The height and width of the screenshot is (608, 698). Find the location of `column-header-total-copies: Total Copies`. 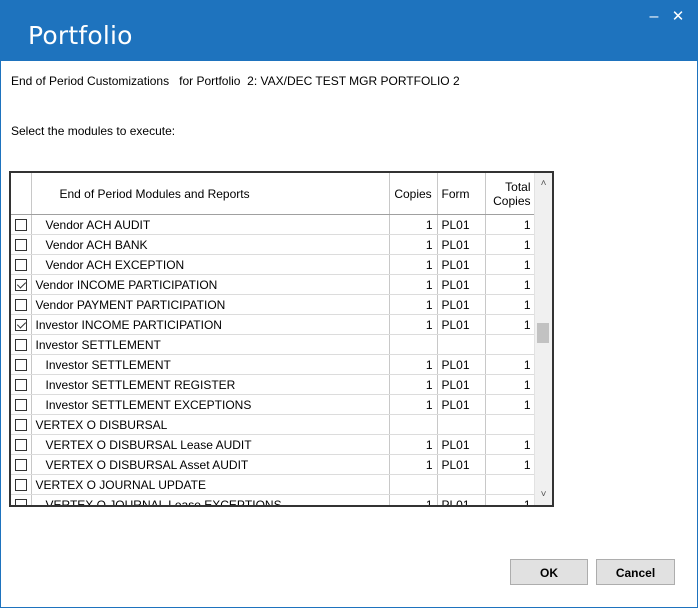

column-header-total-copies: Total Copies is located at coordinates (510, 194).